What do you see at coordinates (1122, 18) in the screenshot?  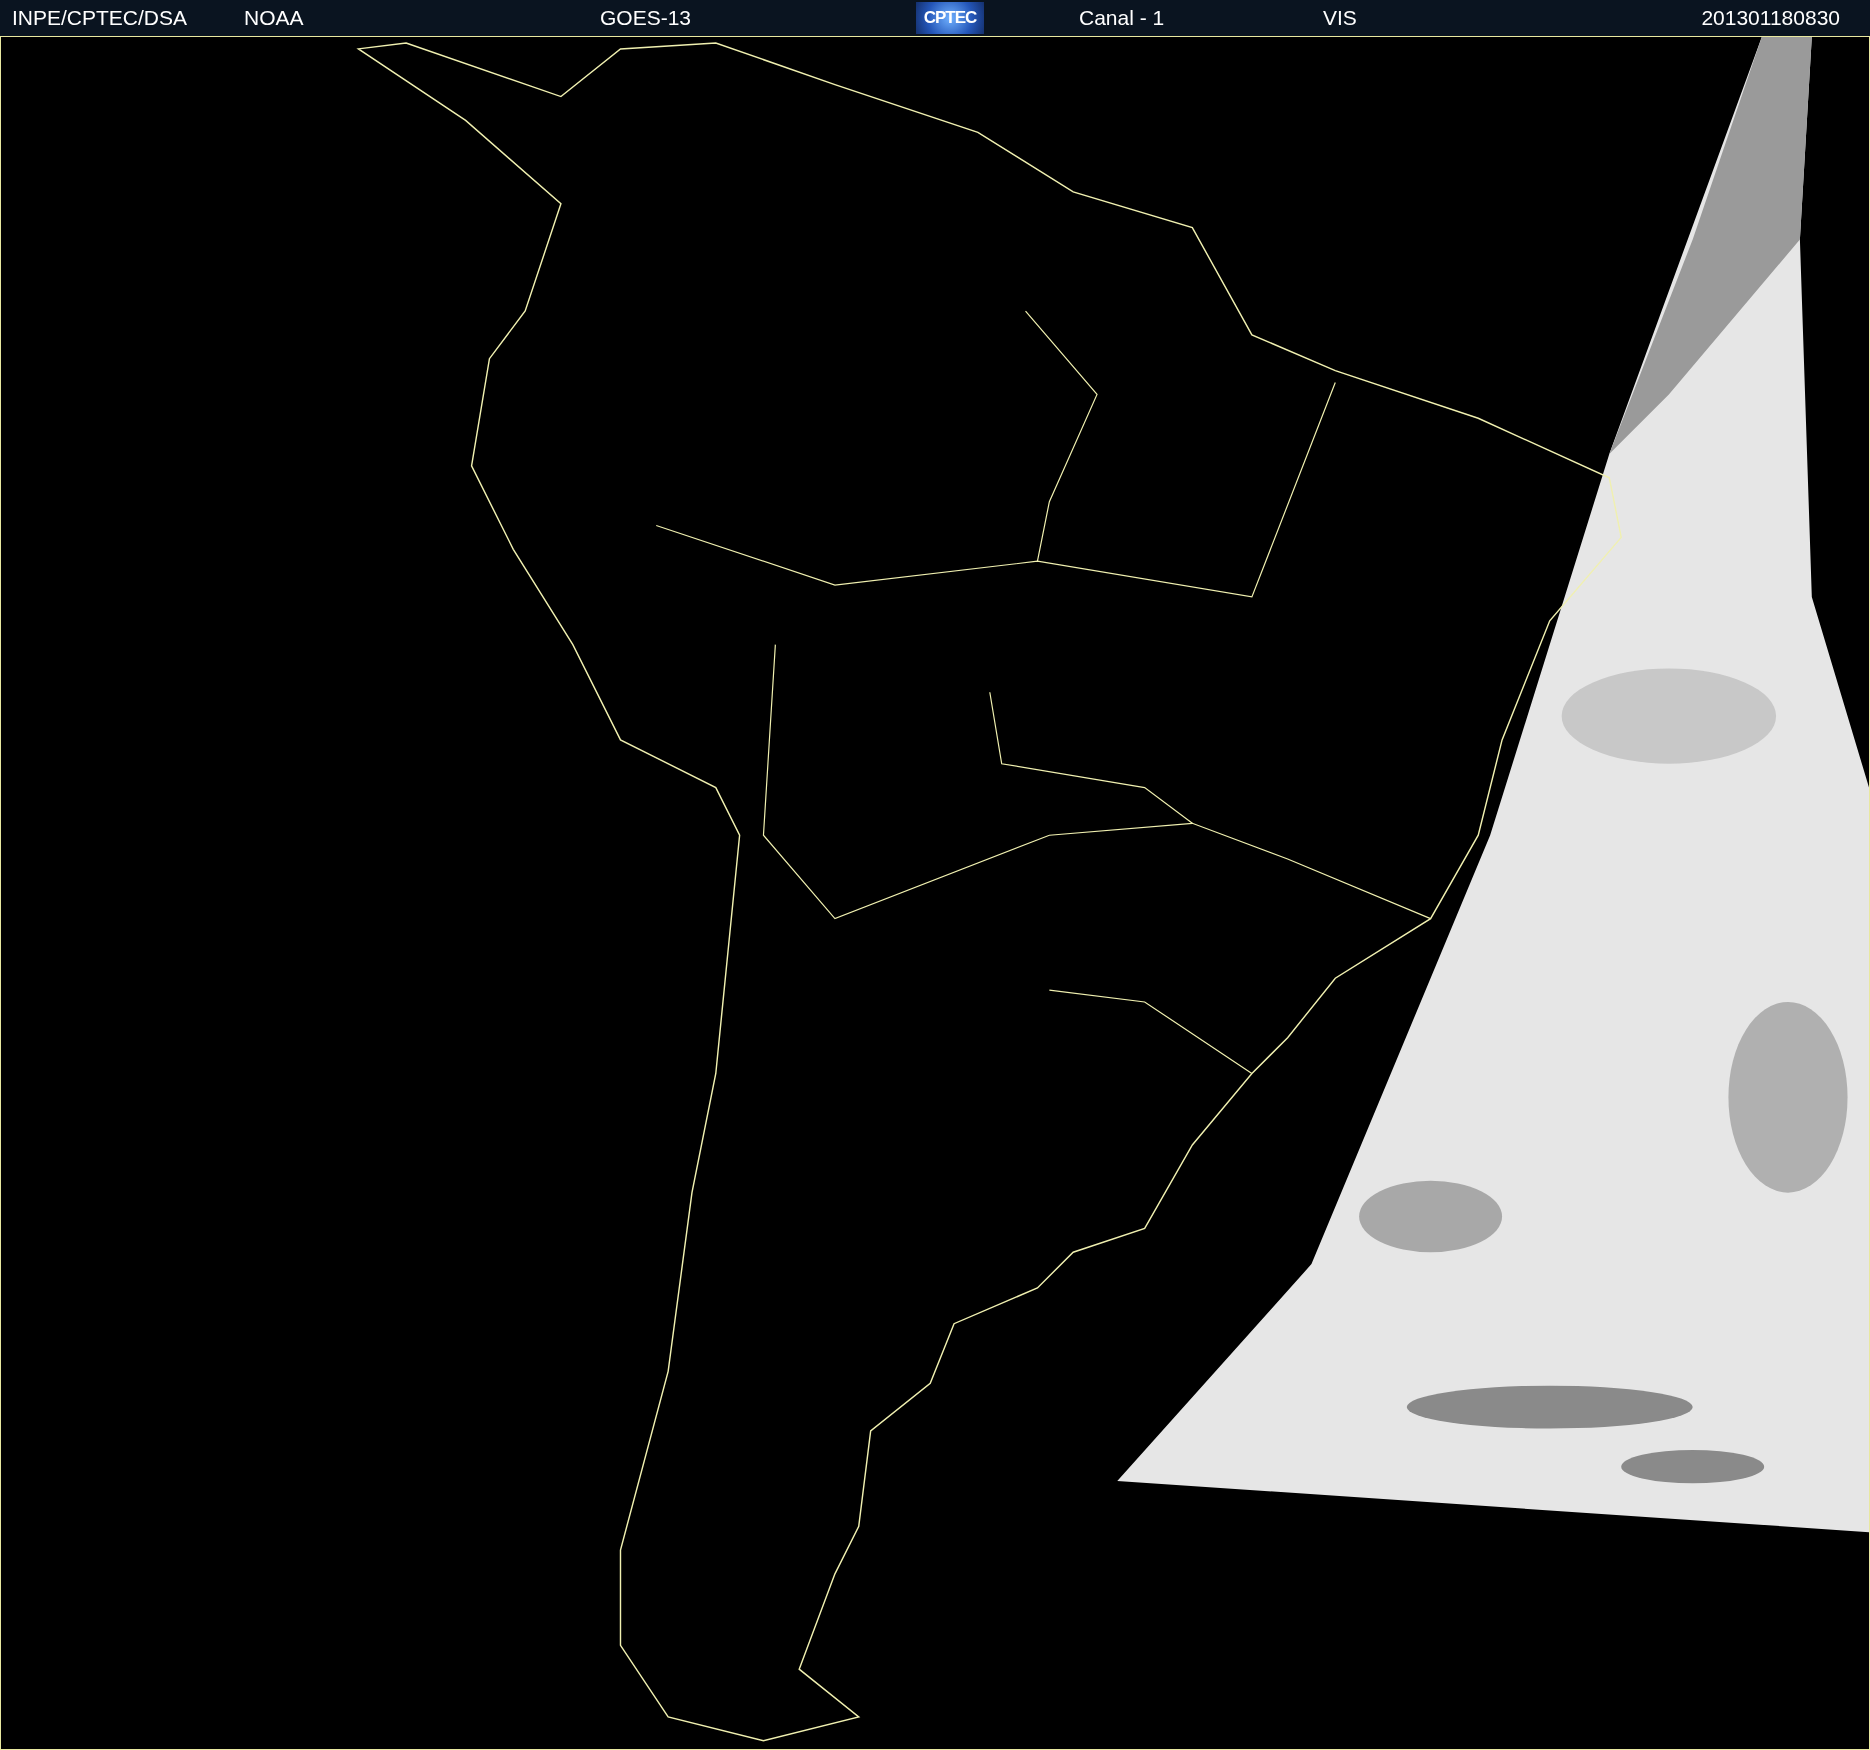 I see `header-label: Canal - 1` at bounding box center [1122, 18].